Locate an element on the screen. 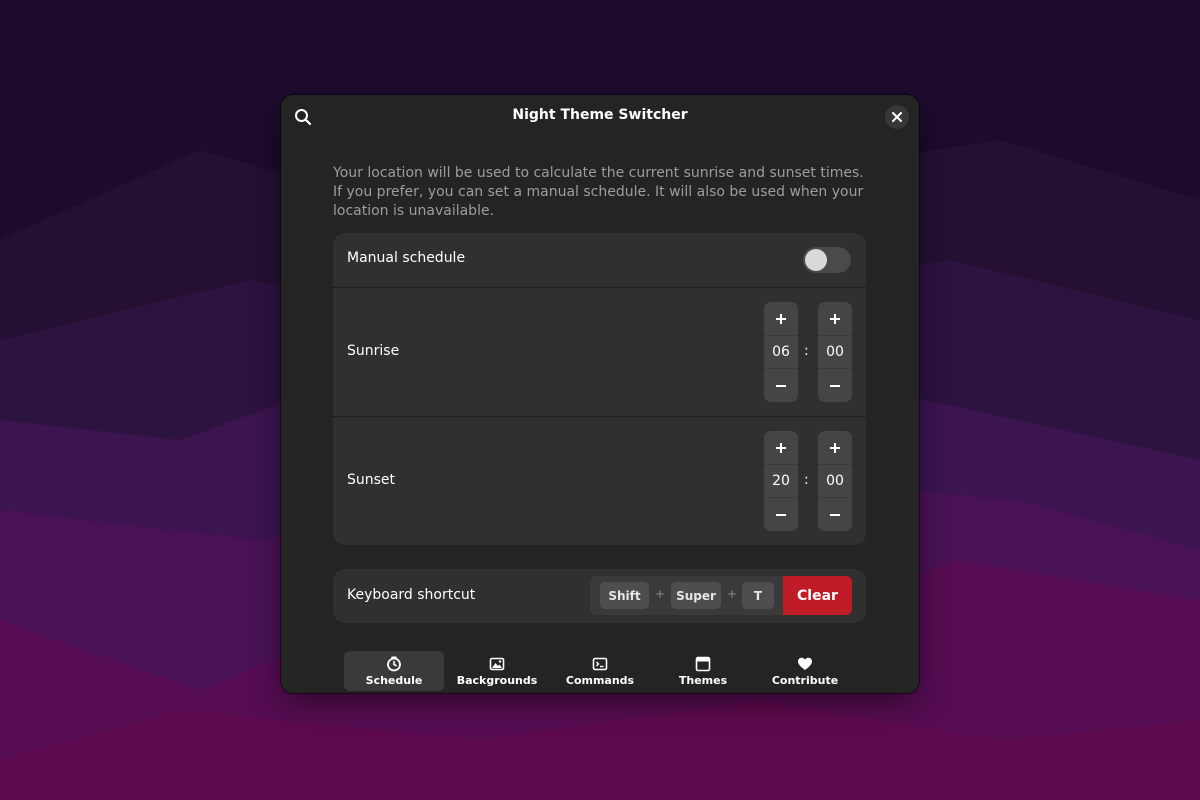  sunrise-minute-value: 00 is located at coordinates (835, 352).